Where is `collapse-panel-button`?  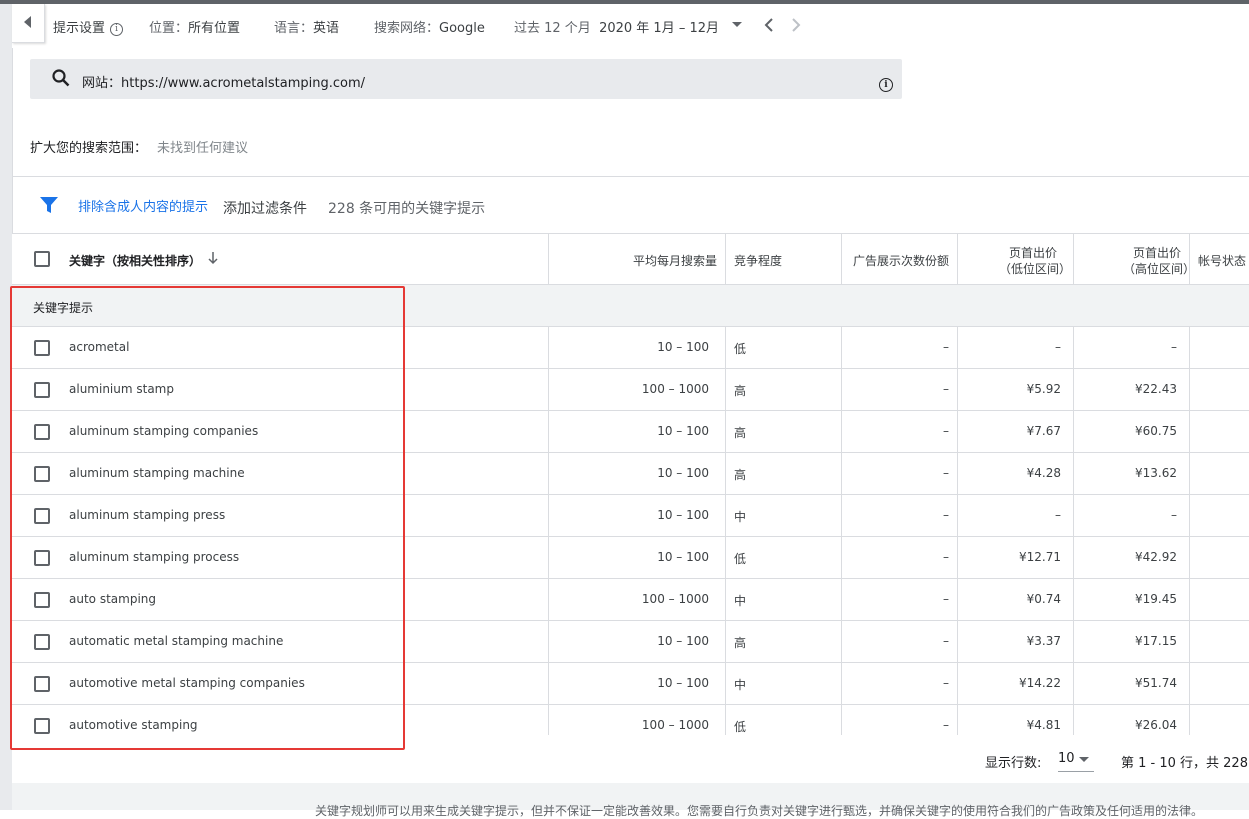
collapse-panel-button is located at coordinates (28, 23).